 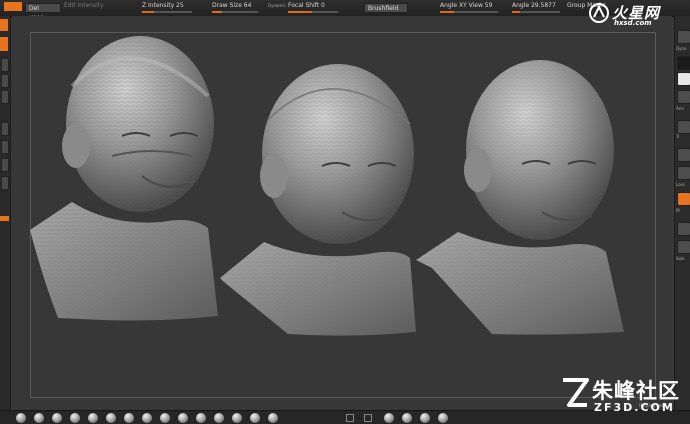 I want to click on right-label-4: Pt, so click(x=678, y=210).